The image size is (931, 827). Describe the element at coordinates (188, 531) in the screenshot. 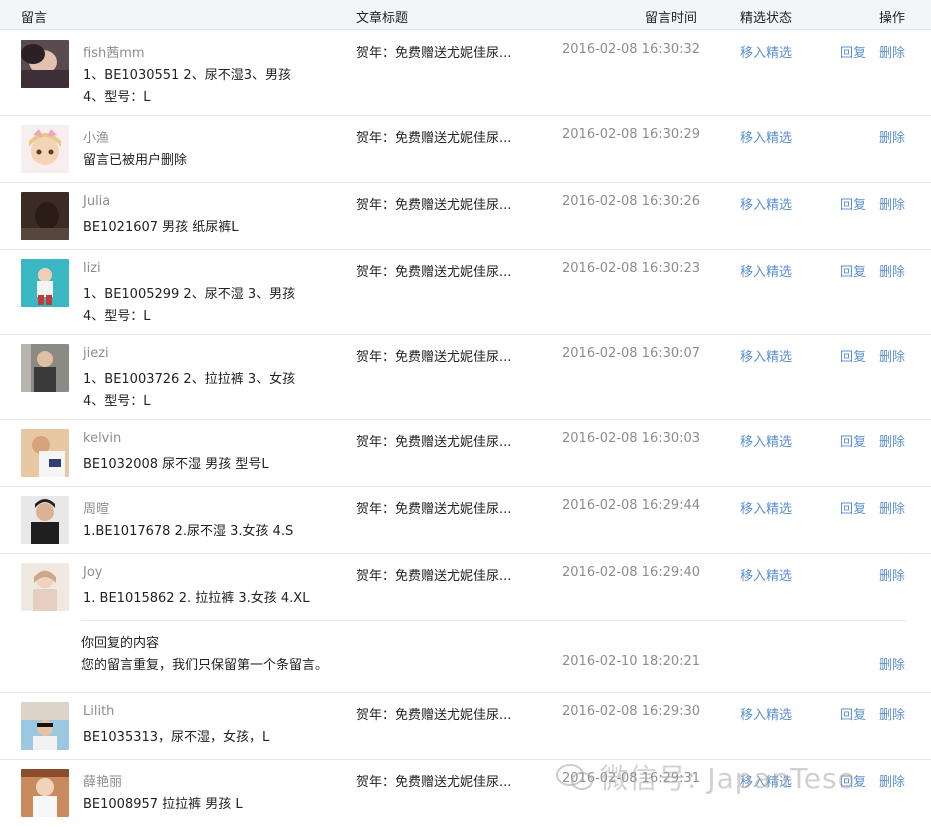

I see `comment-text: 1.BE1017678 2.尿不湿 3.女孩 4.S` at that location.